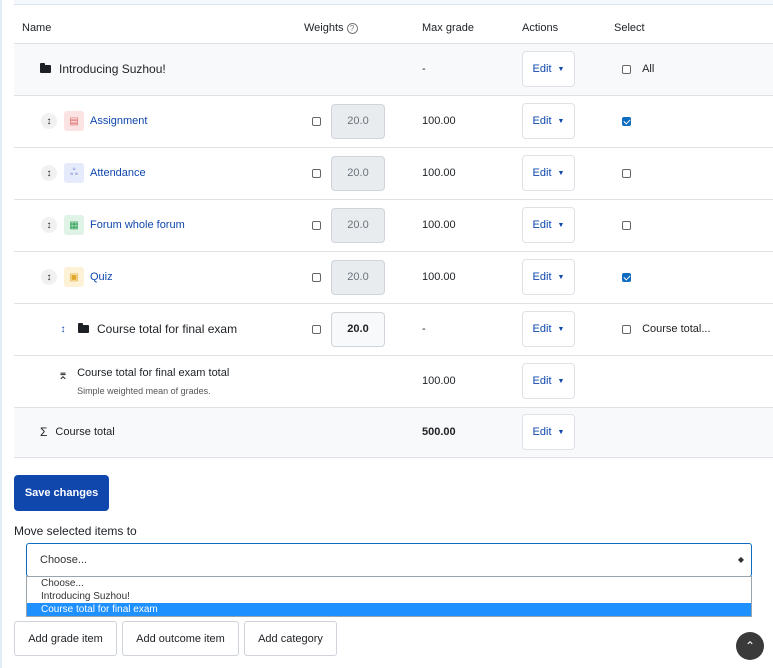 This screenshot has height=668, width=773. What do you see at coordinates (172, 121) in the screenshot?
I see `item-name-wrap: ↕ ▤ Assignment` at bounding box center [172, 121].